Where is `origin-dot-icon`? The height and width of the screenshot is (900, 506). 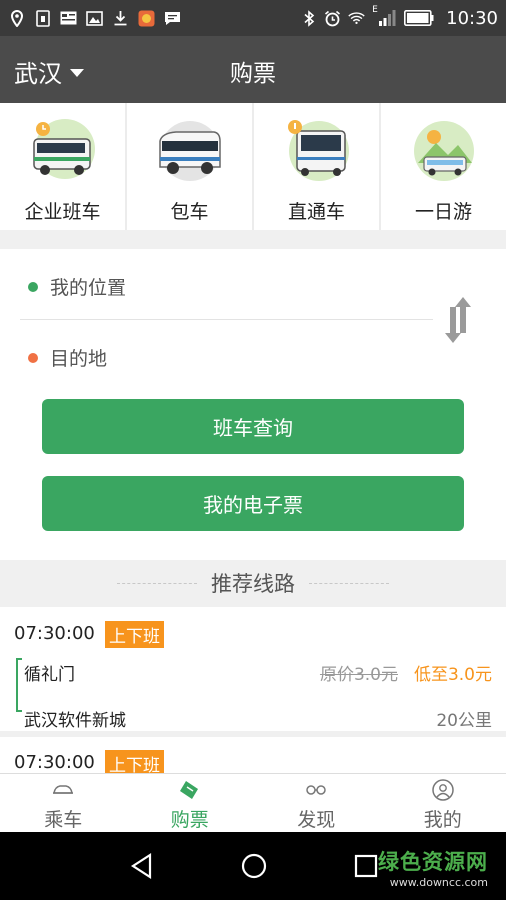
origin-dot-icon is located at coordinates (33, 286).